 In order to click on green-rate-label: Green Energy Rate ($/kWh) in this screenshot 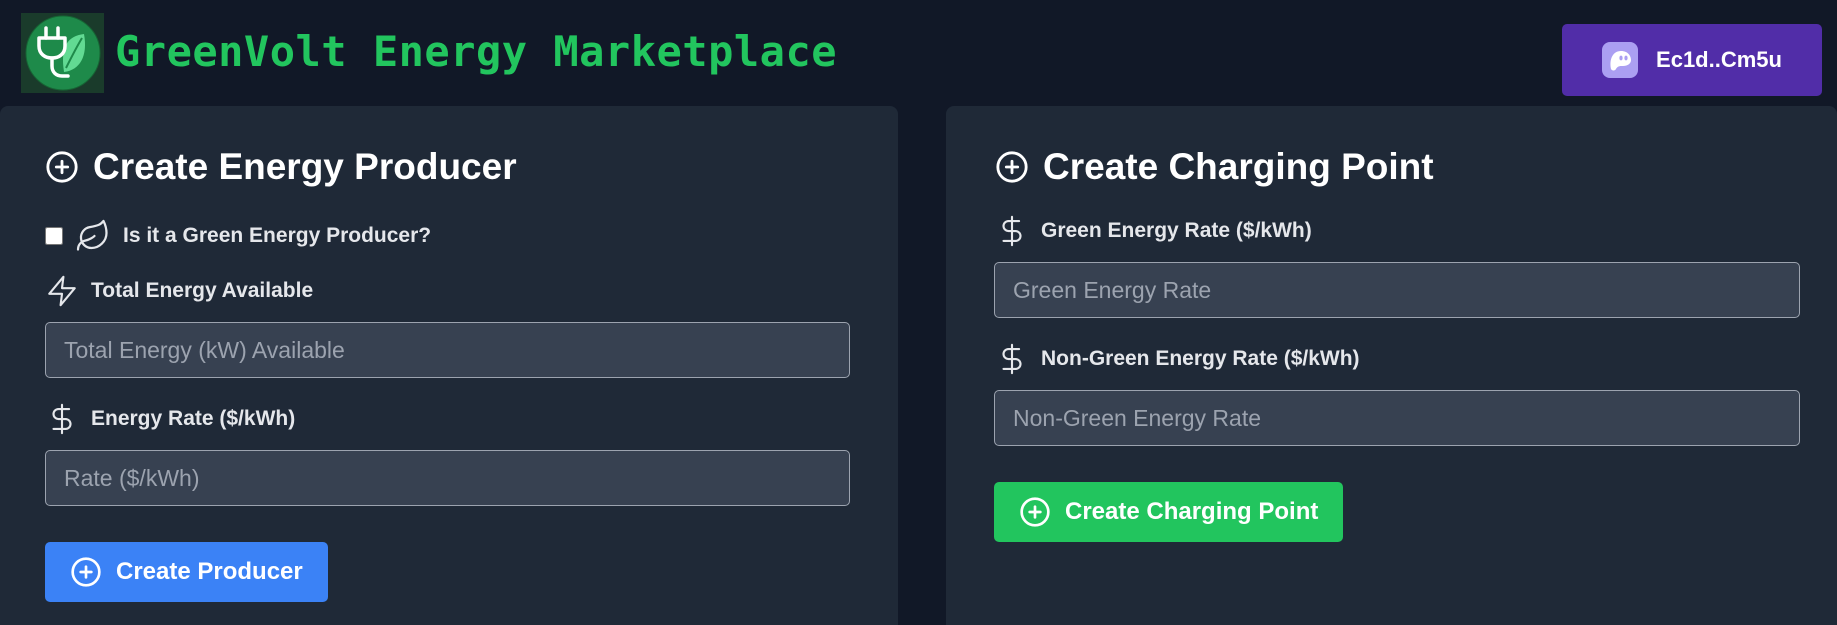, I will do `click(1176, 230)`.